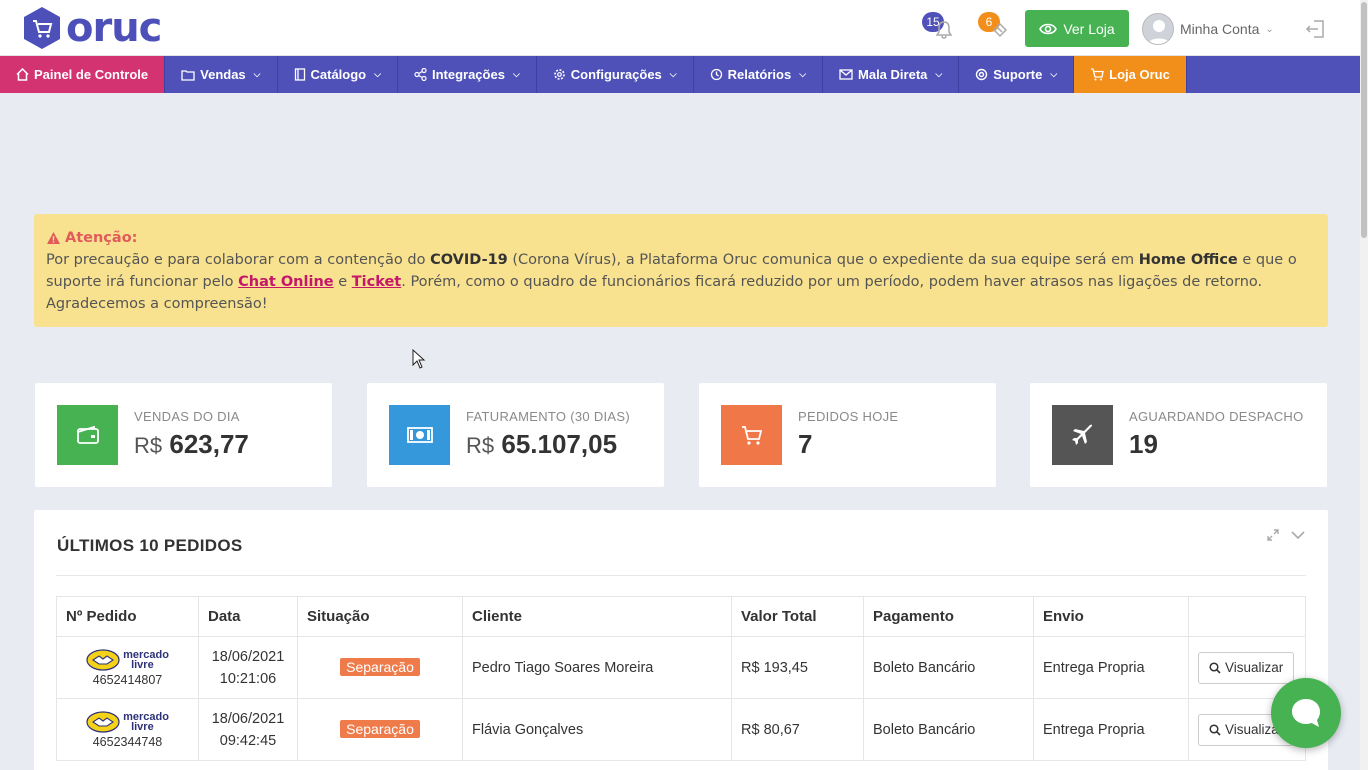 The width and height of the screenshot is (1368, 770). I want to click on account-menu: Minha Conta ⌄, so click(1208, 29).